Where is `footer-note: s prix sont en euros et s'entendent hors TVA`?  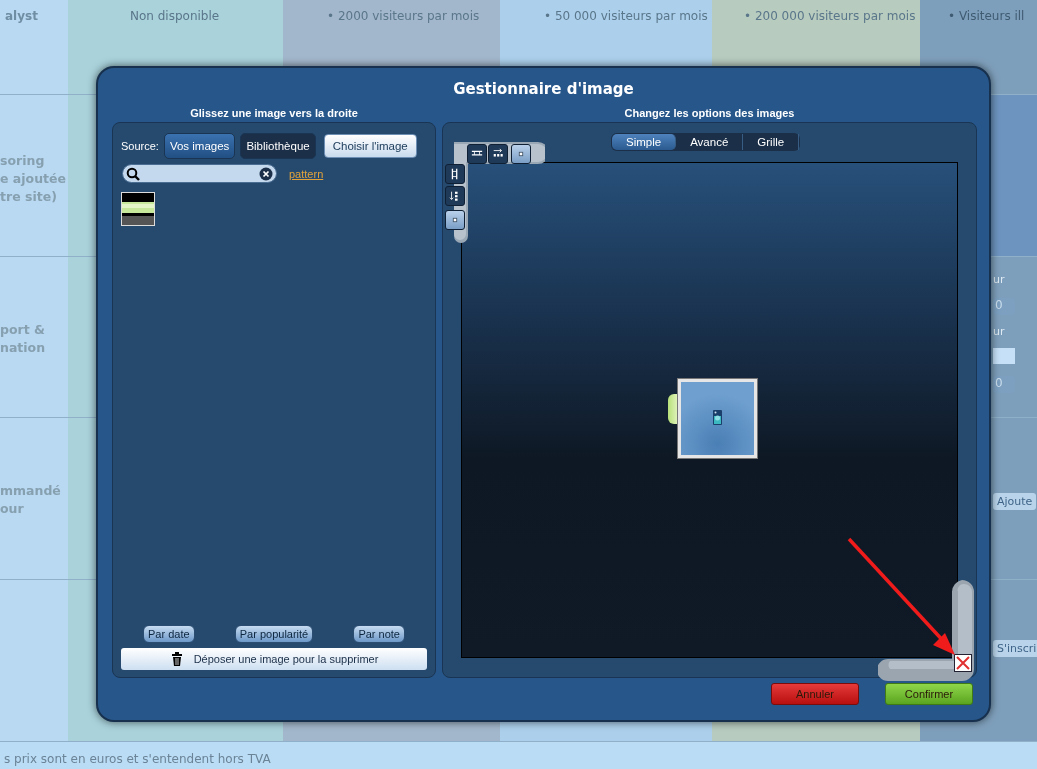
footer-note: s prix sont en euros et s'entendent hors TVA is located at coordinates (518, 755).